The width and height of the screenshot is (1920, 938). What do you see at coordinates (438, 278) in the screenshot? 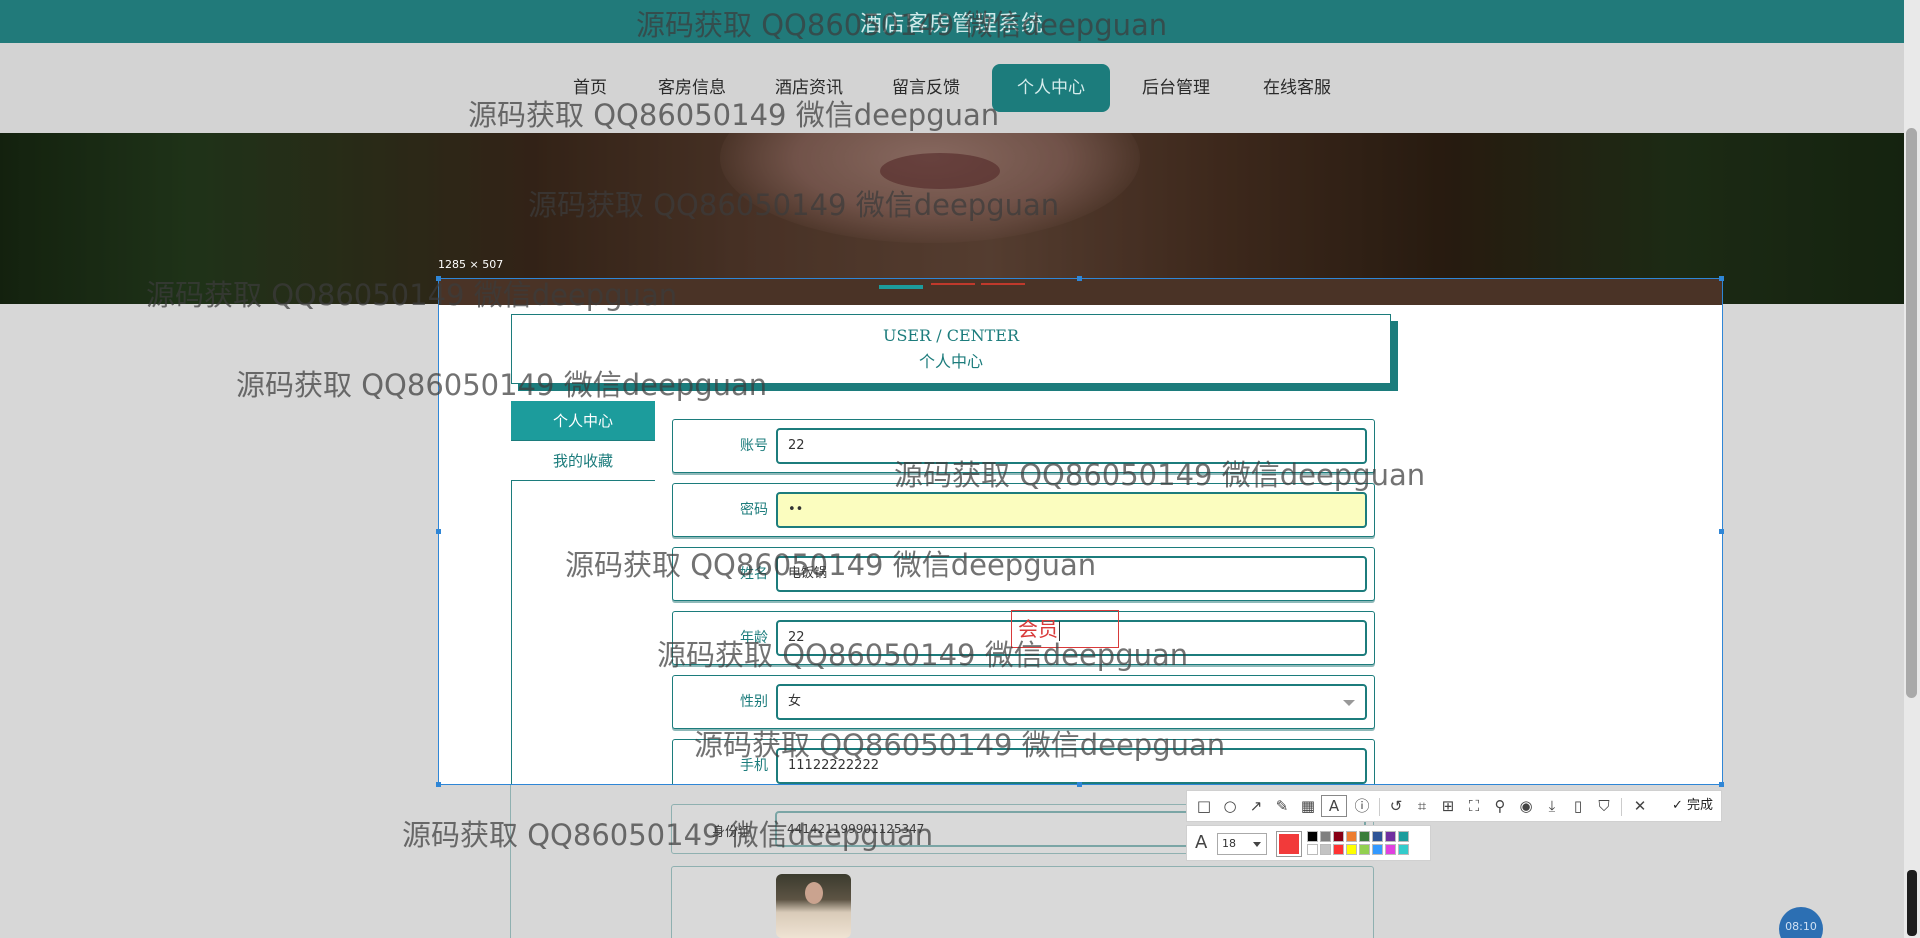
I see `resize-handle-nw` at bounding box center [438, 278].